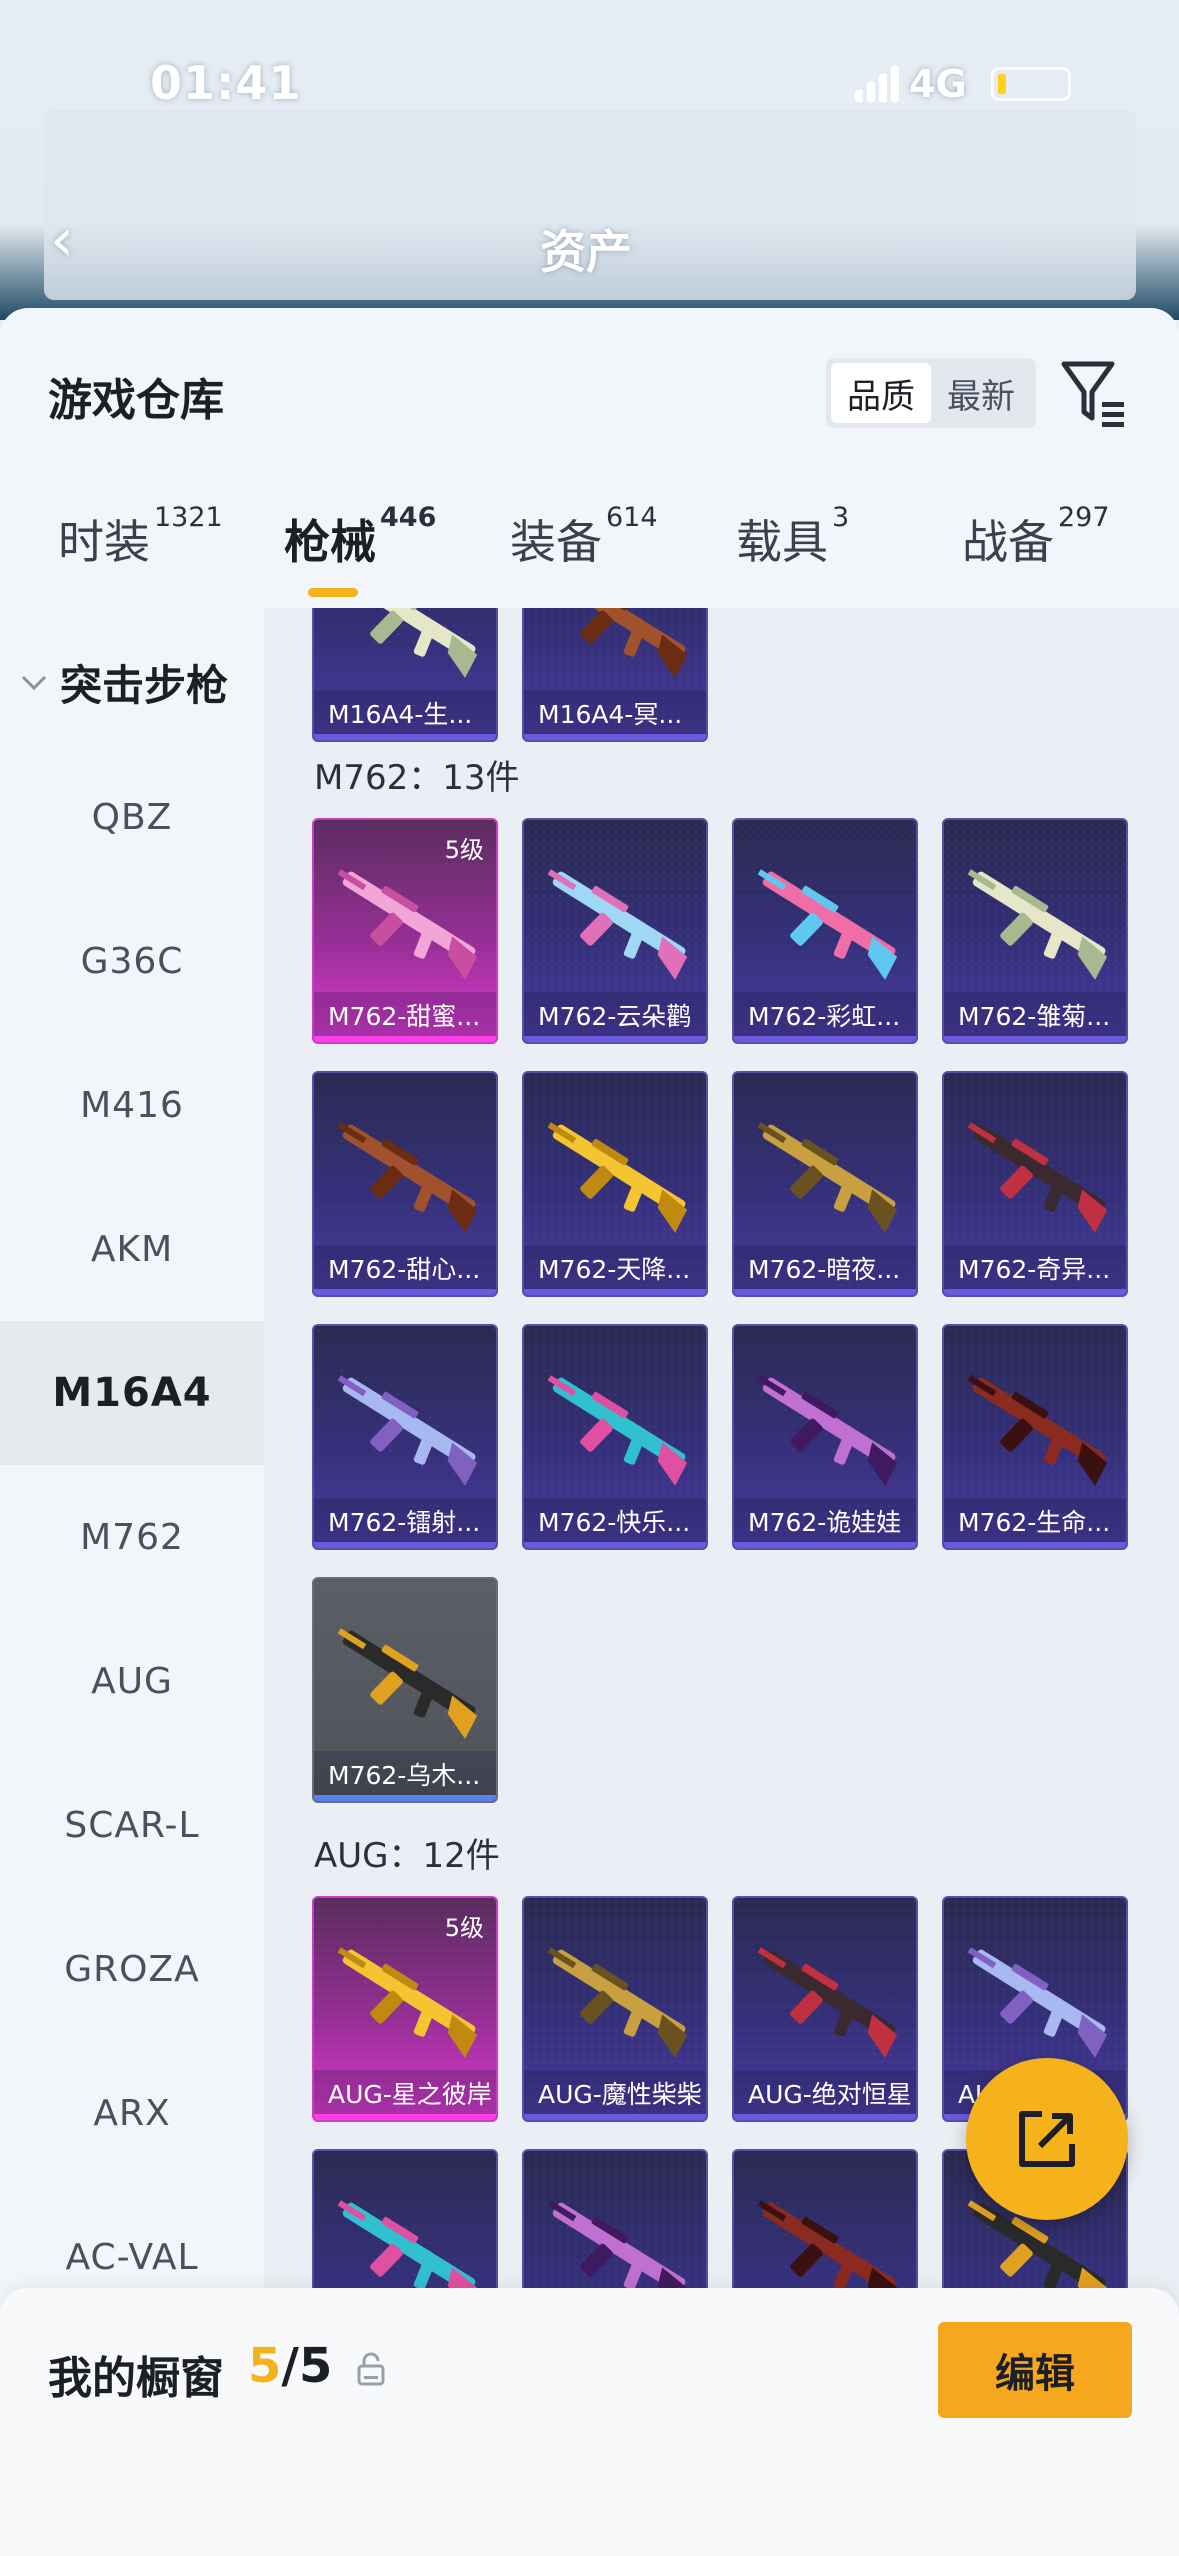 This screenshot has width=1179, height=2556. Describe the element at coordinates (132, 1537) in the screenshot. I see `sidebar-item-m762: M762` at that location.